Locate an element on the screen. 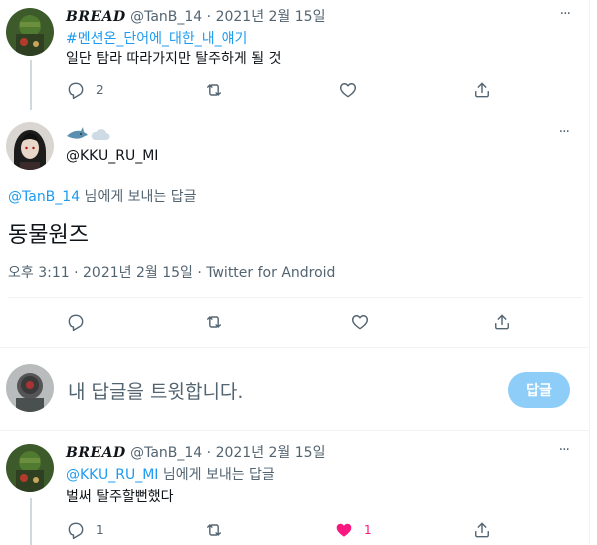  reply-button is located at coordinates (76, 322).